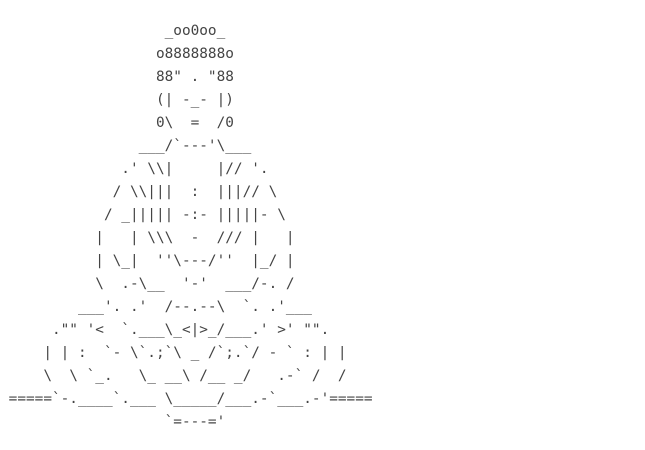 The image size is (645, 450). What do you see at coordinates (113, 422) in the screenshot?
I see `ascii-line-18: `=---='` at bounding box center [113, 422].